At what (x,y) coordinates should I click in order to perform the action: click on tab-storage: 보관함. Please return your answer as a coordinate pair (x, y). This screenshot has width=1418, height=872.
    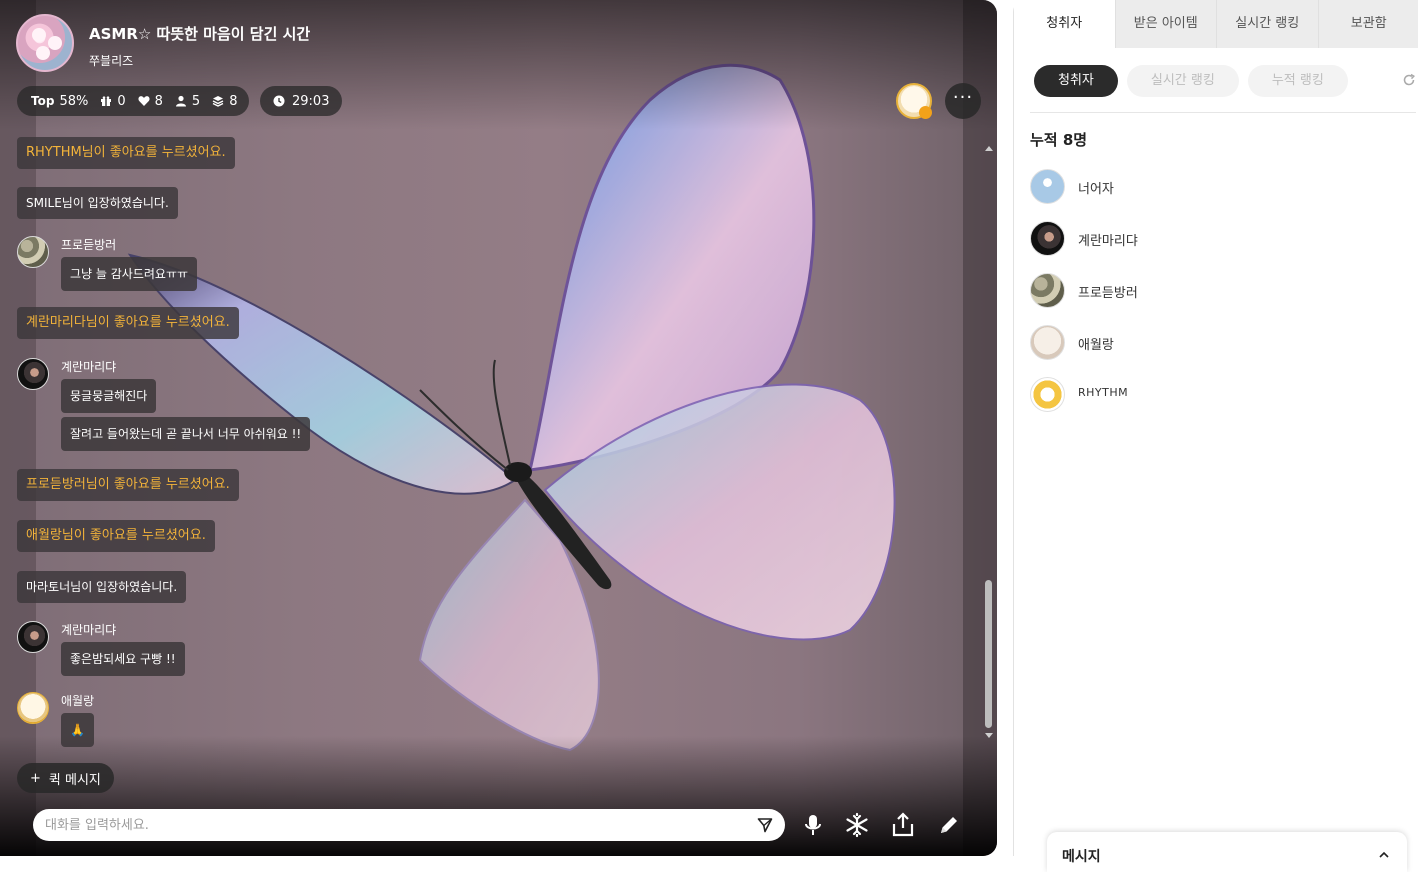
    Looking at the image, I should click on (1368, 24).